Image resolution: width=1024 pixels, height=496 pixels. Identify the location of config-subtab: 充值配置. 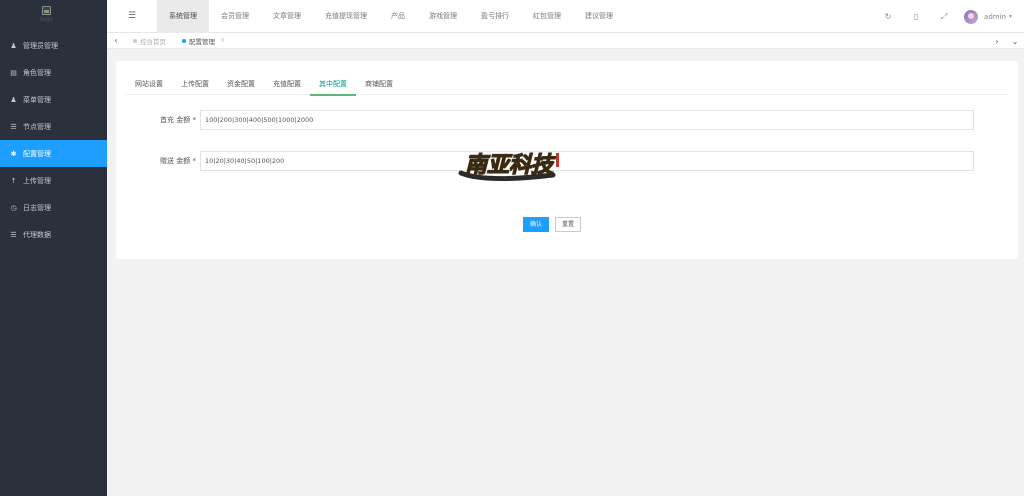
(287, 84).